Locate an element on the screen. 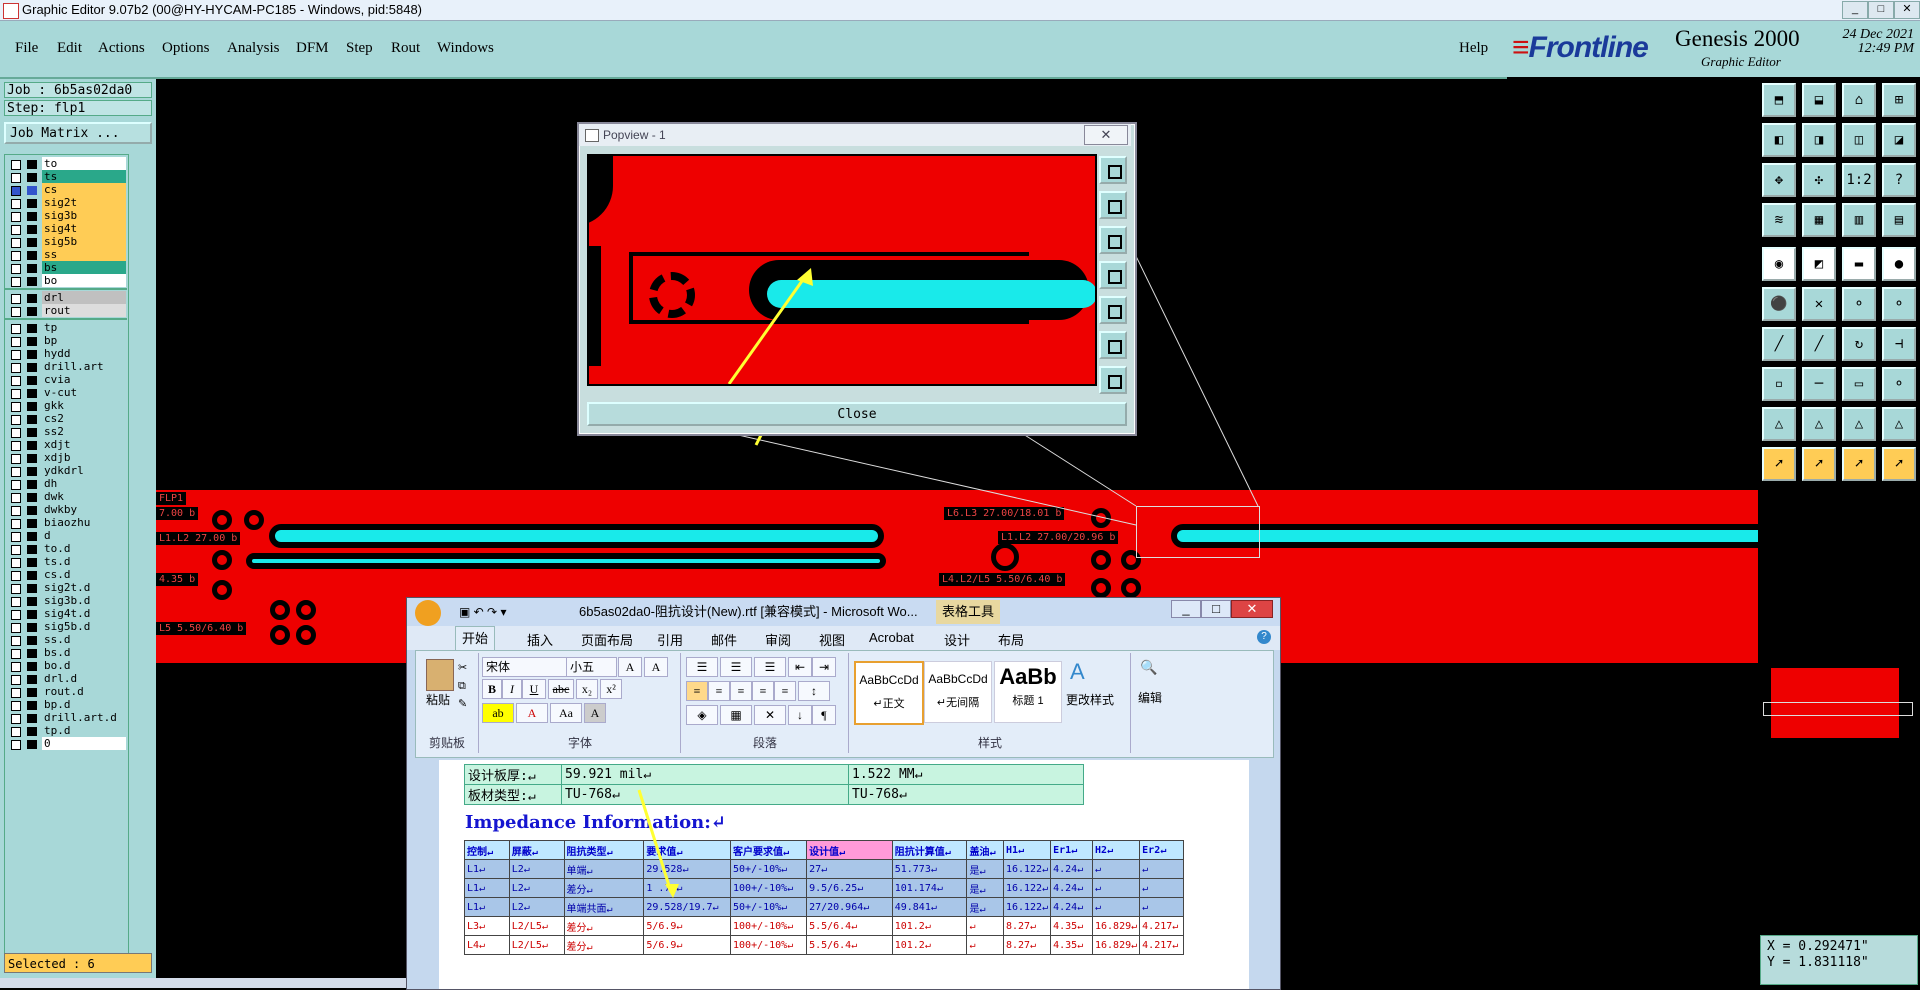 This screenshot has height=990, width=1920. table-cell: 50+/-10%↵ is located at coordinates (769, 907).